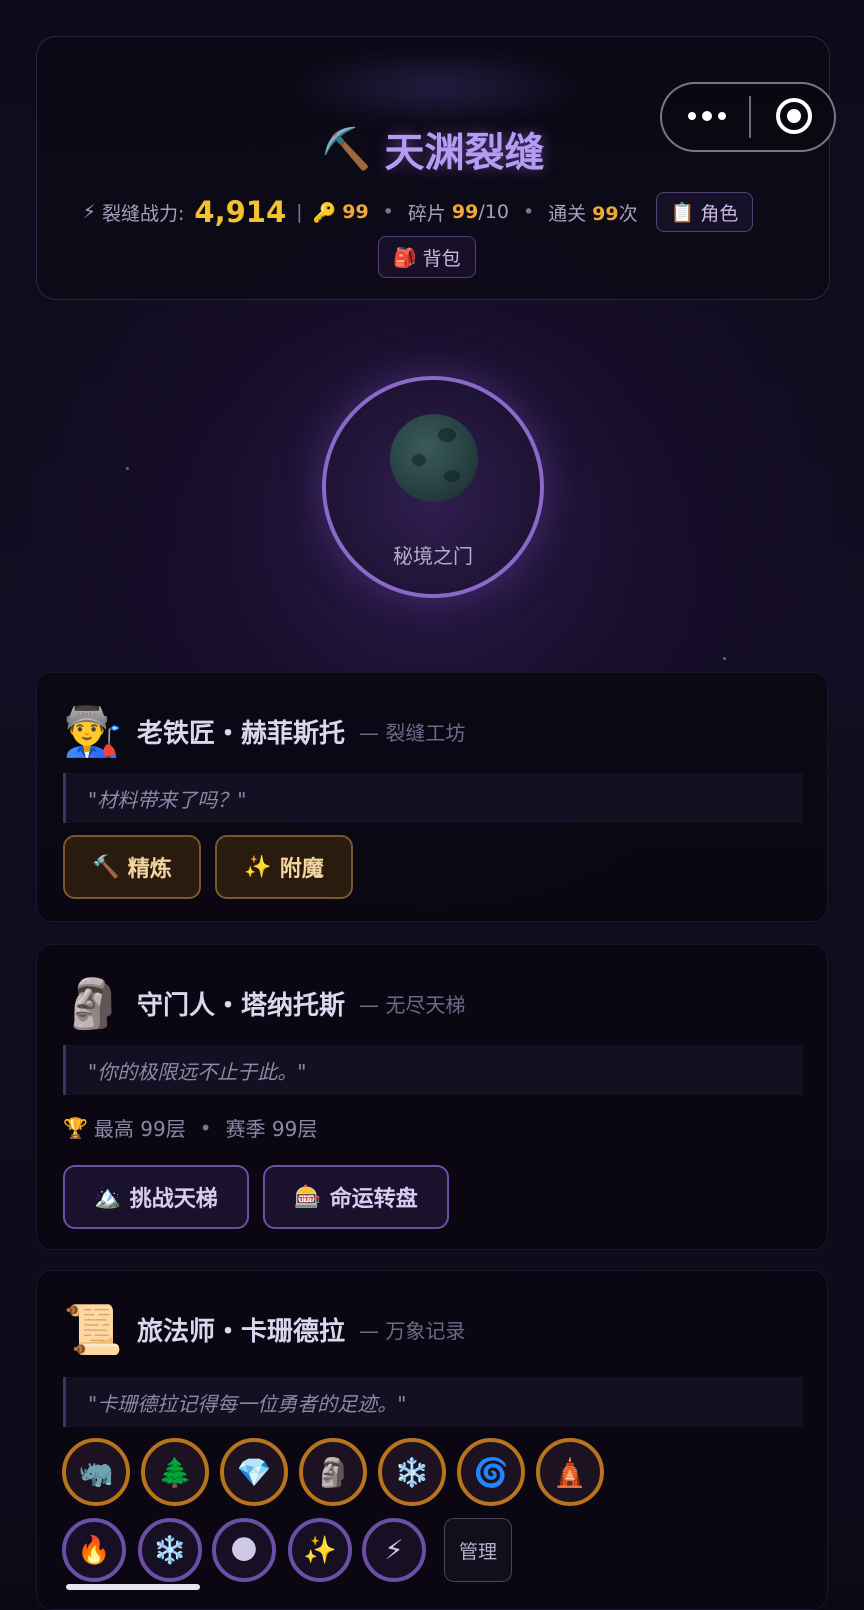 The image size is (864, 1610). What do you see at coordinates (149, 869) in the screenshot?
I see `refine-label: 精炼` at bounding box center [149, 869].